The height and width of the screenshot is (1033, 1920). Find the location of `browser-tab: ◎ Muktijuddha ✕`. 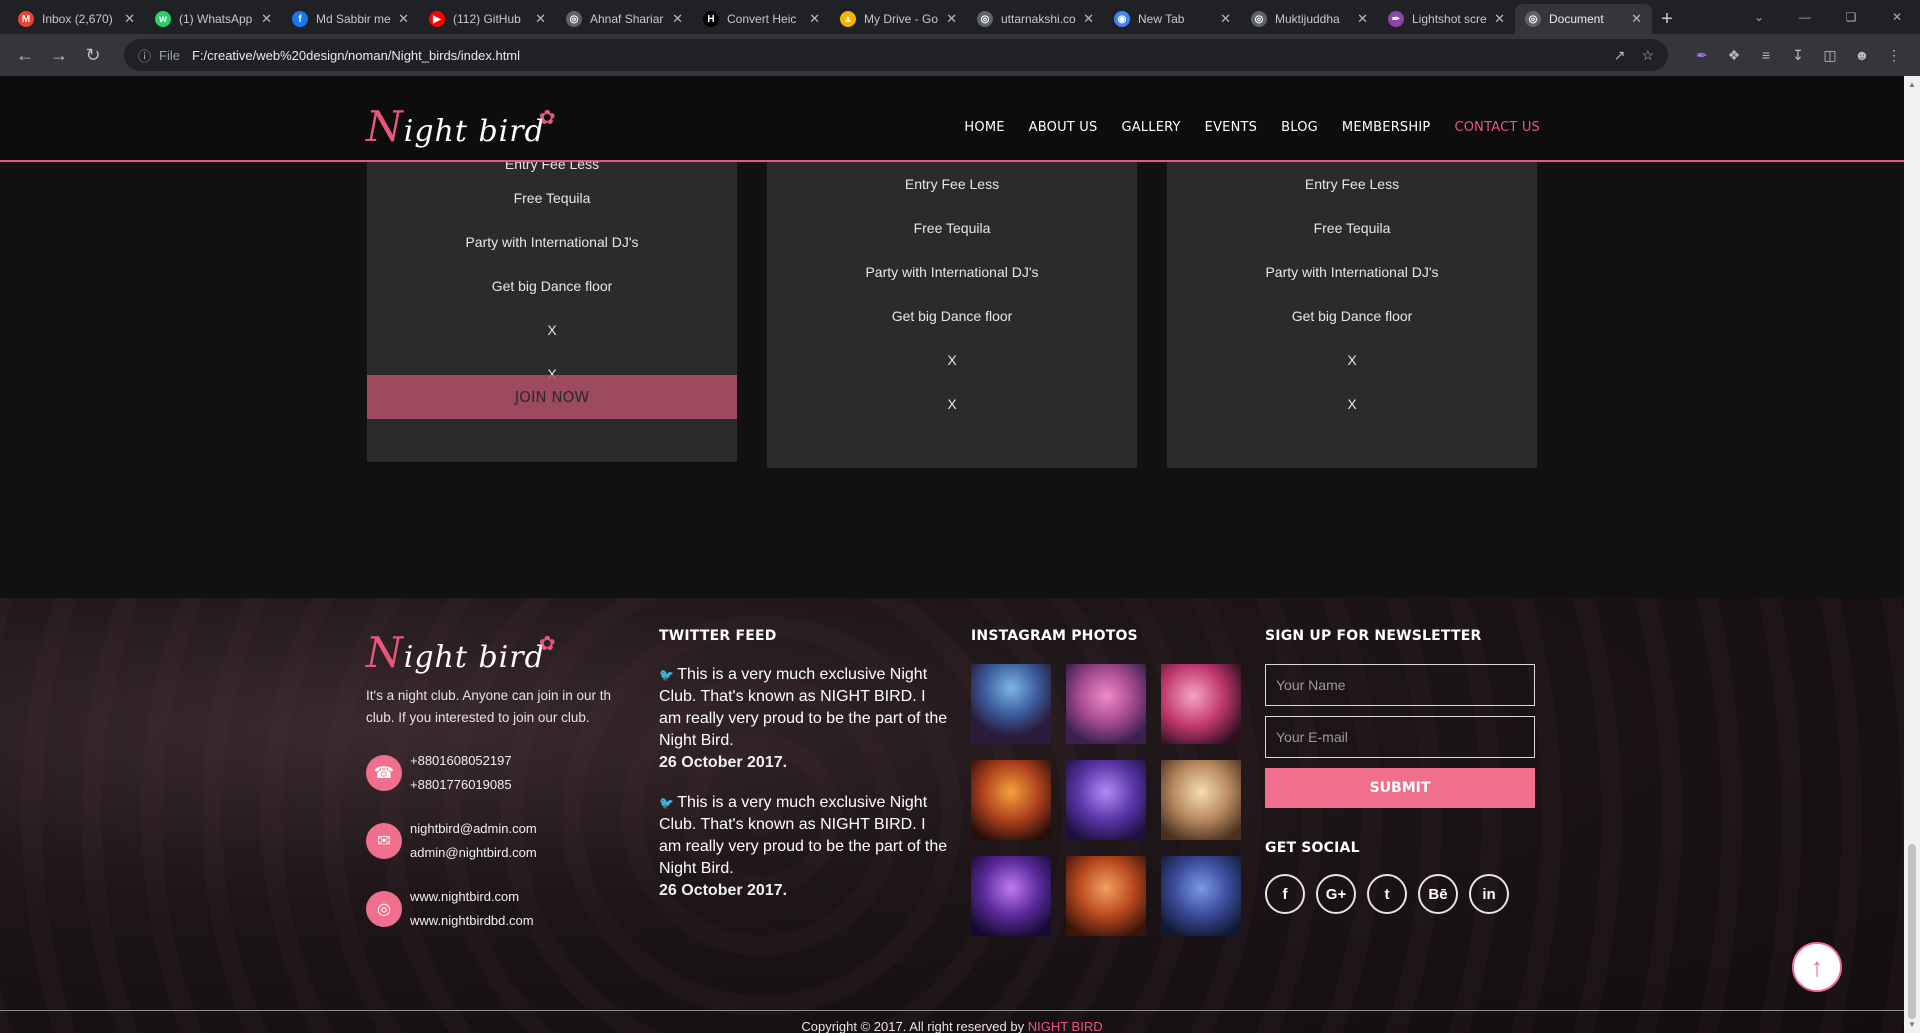

browser-tab: ◎ Muktijuddha ✕ is located at coordinates (1309, 19).